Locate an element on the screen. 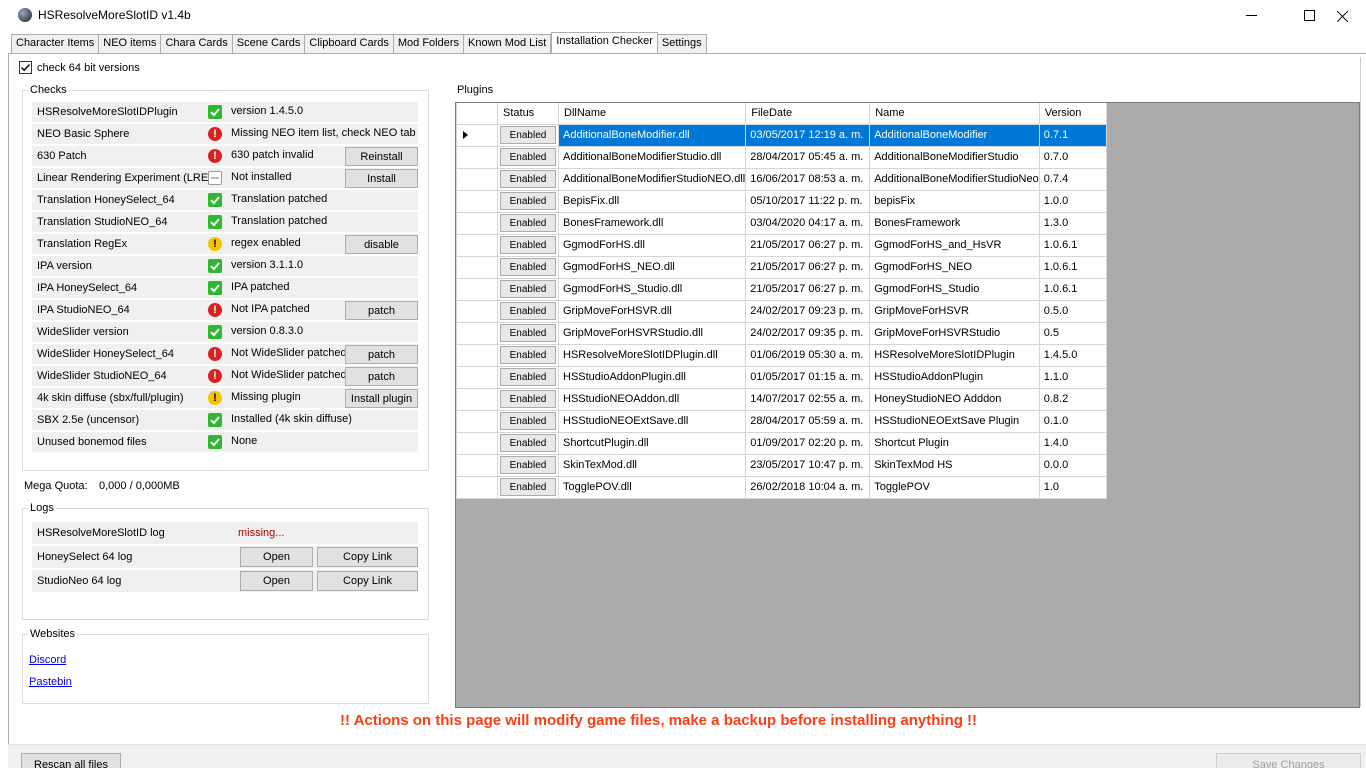 The width and height of the screenshot is (1366, 768). filedate-cell: 01/09/2017 02:20 p. m. is located at coordinates (808, 443).